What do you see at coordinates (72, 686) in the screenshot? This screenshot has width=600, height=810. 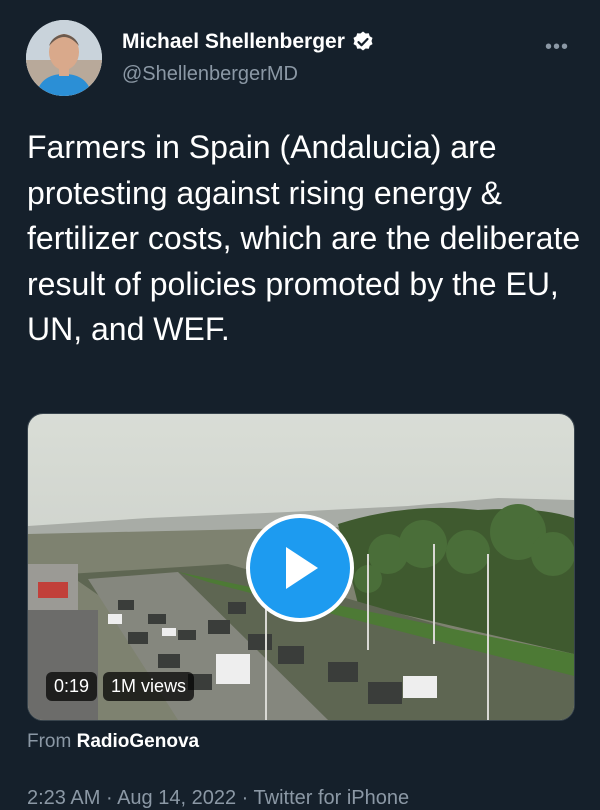 I see `video-duration: 0:19` at bounding box center [72, 686].